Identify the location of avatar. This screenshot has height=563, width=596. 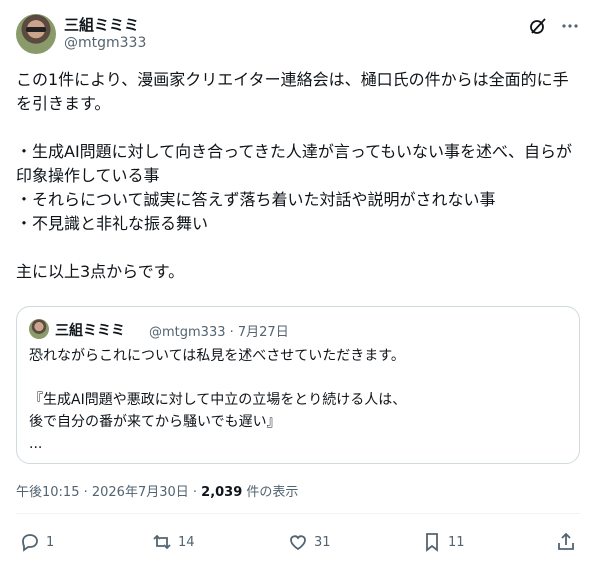
(36, 34).